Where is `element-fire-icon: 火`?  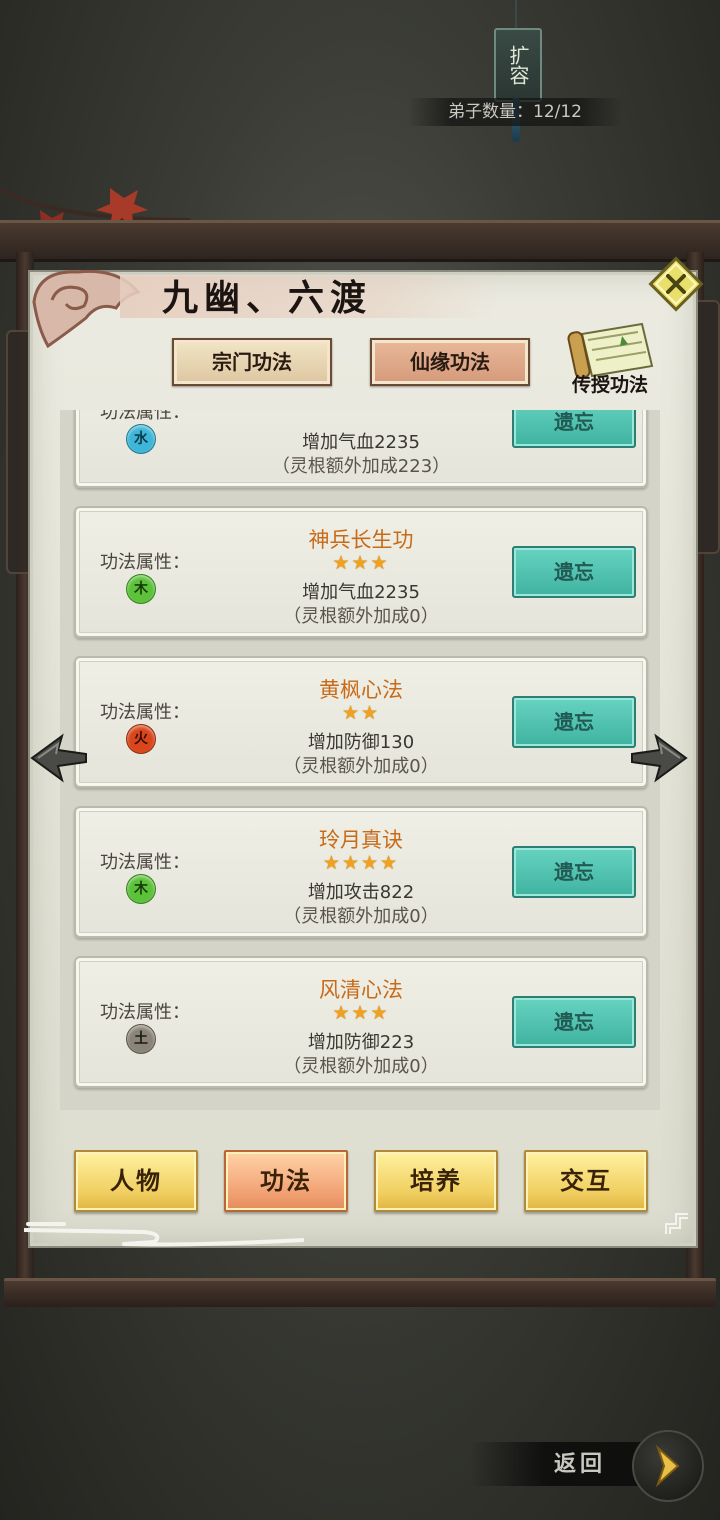
element-fire-icon: 火 is located at coordinates (141, 739).